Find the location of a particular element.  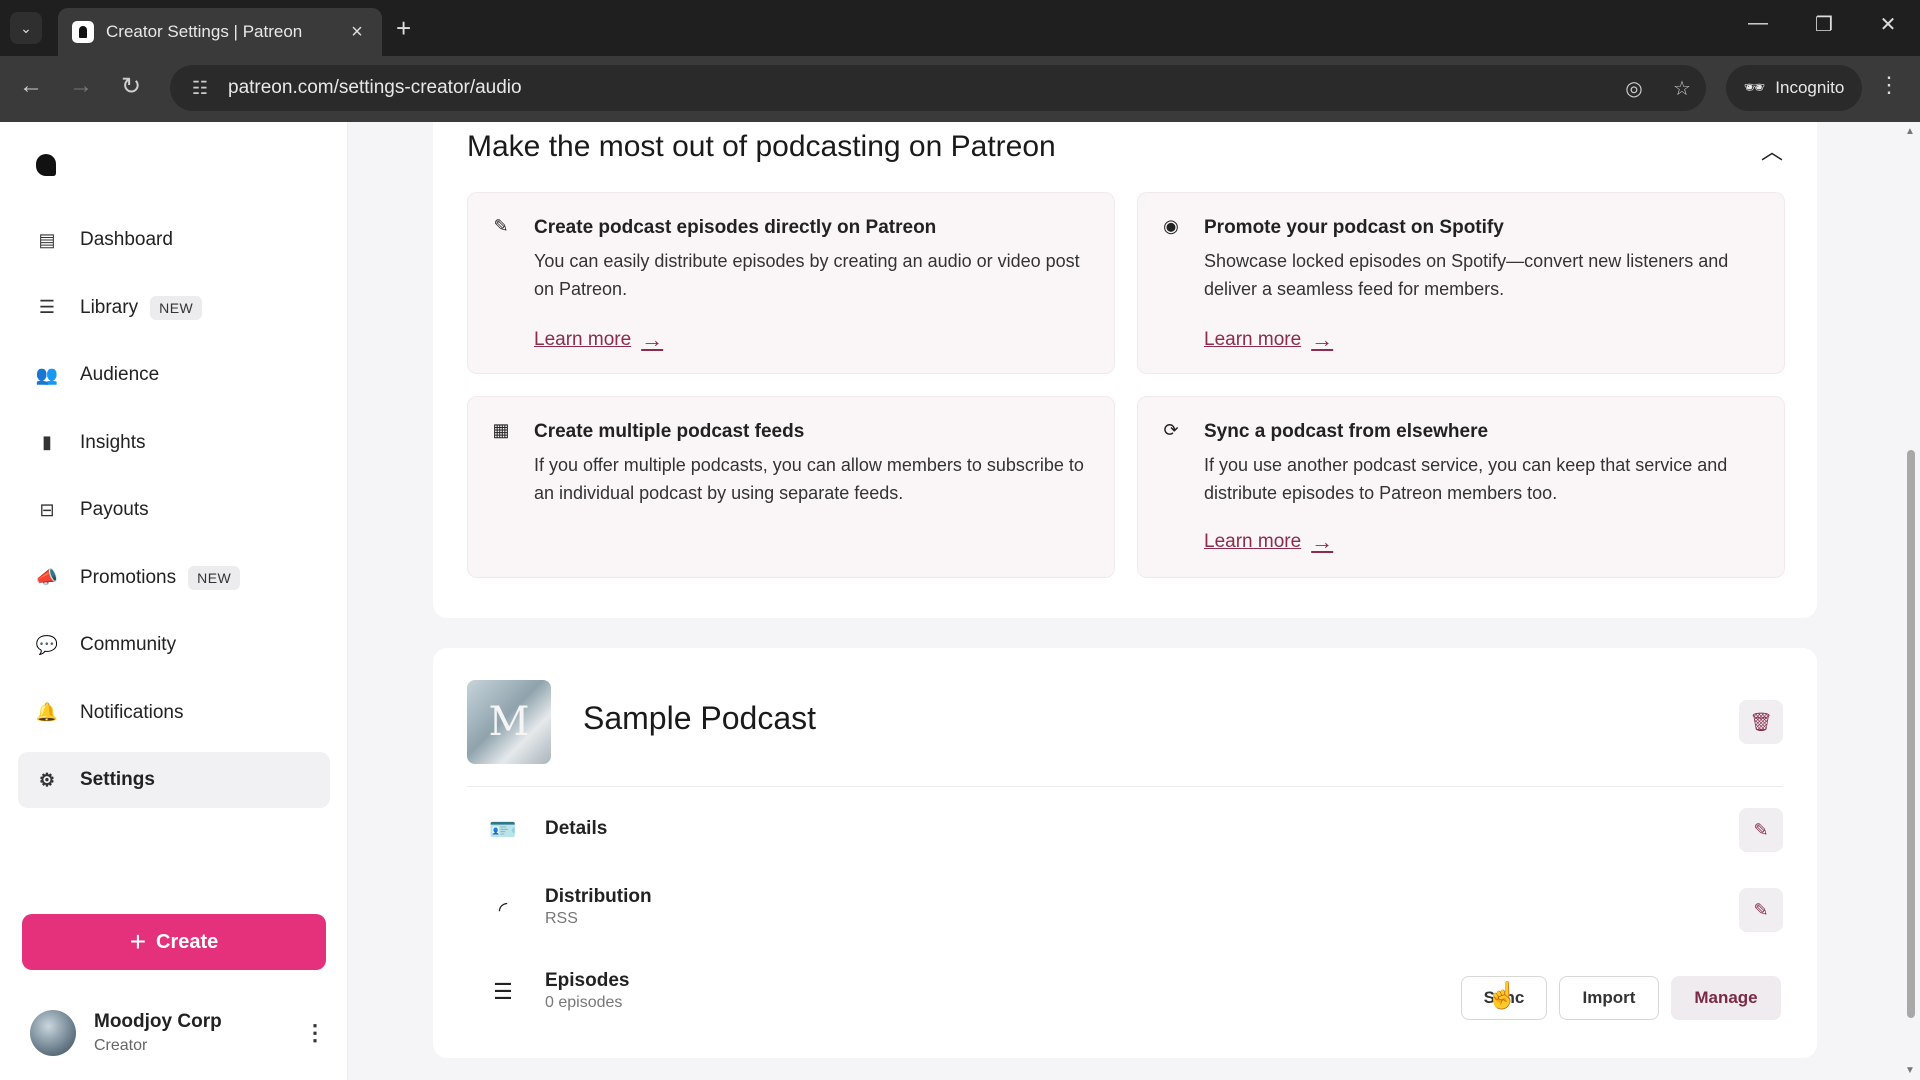

patreon-logo-icon is located at coordinates (47, 166).